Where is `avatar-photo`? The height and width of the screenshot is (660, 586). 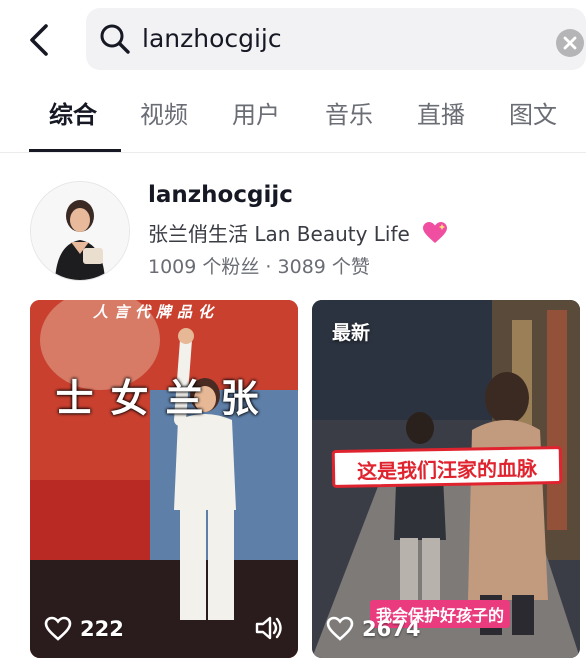
avatar-photo is located at coordinates (80, 231).